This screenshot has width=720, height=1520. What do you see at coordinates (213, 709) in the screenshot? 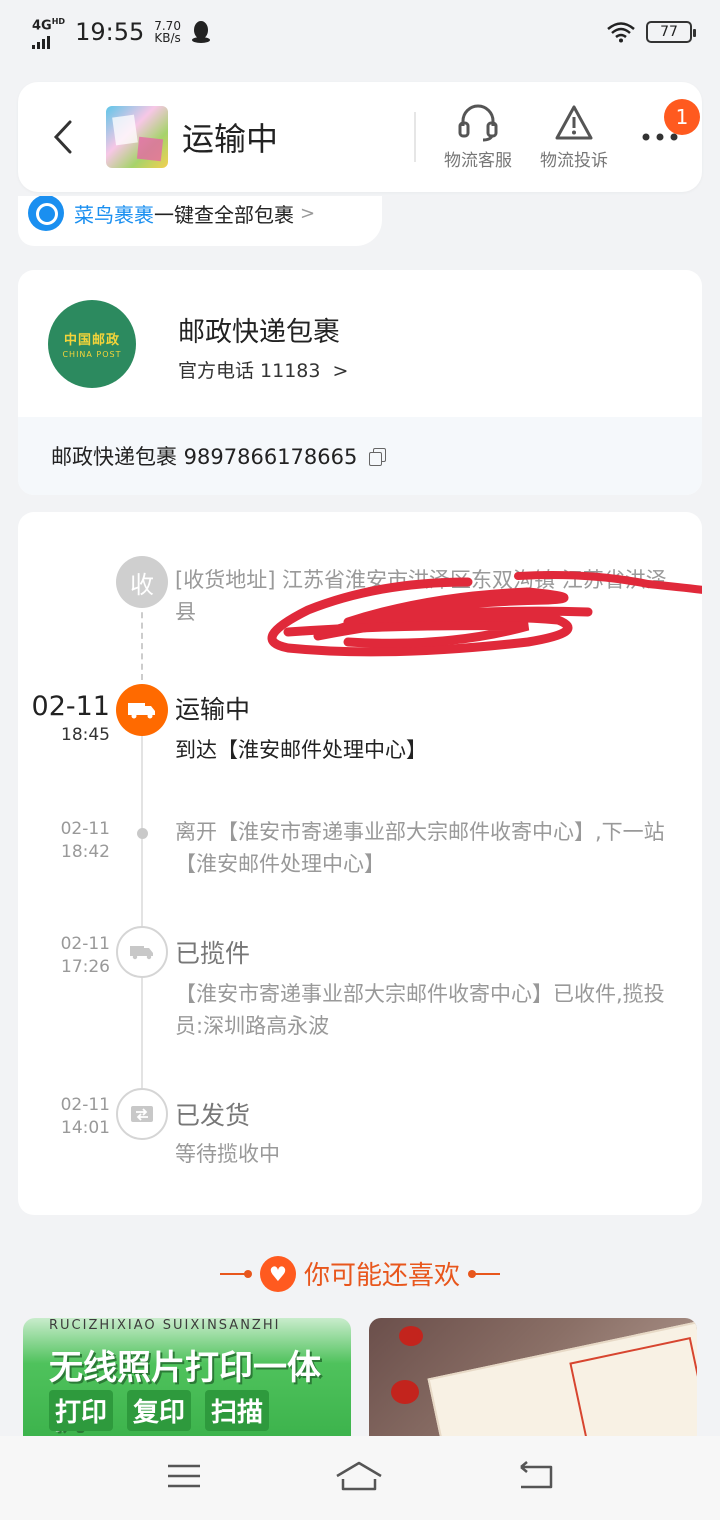
I see `event-status: 运输中` at bounding box center [213, 709].